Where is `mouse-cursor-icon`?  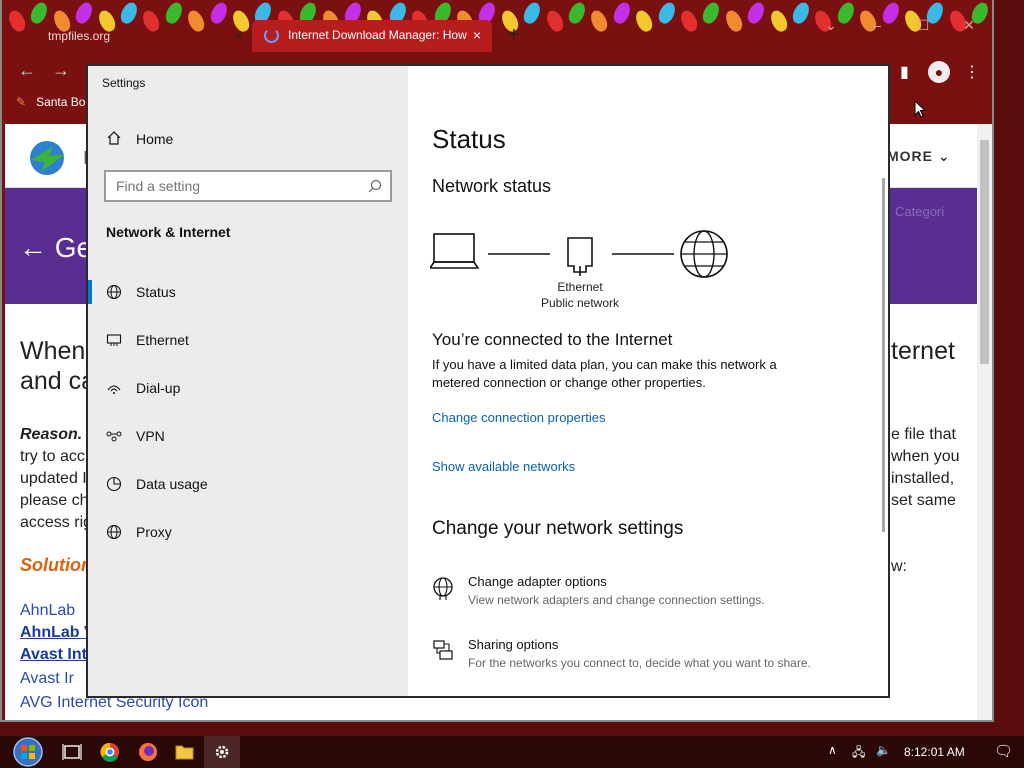
mouse-cursor-icon is located at coordinates (920, 109).